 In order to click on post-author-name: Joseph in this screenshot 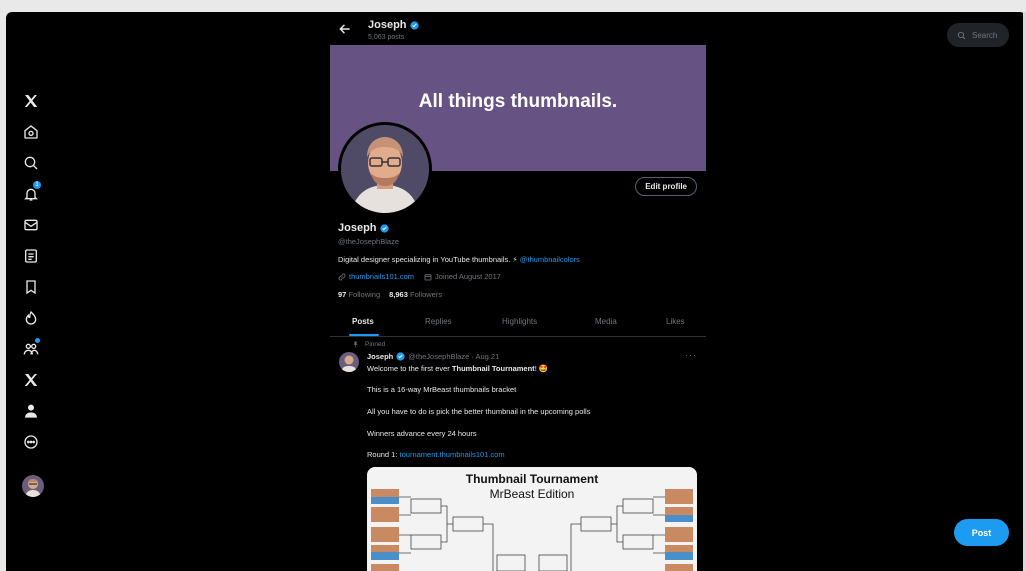, I will do `click(380, 356)`.